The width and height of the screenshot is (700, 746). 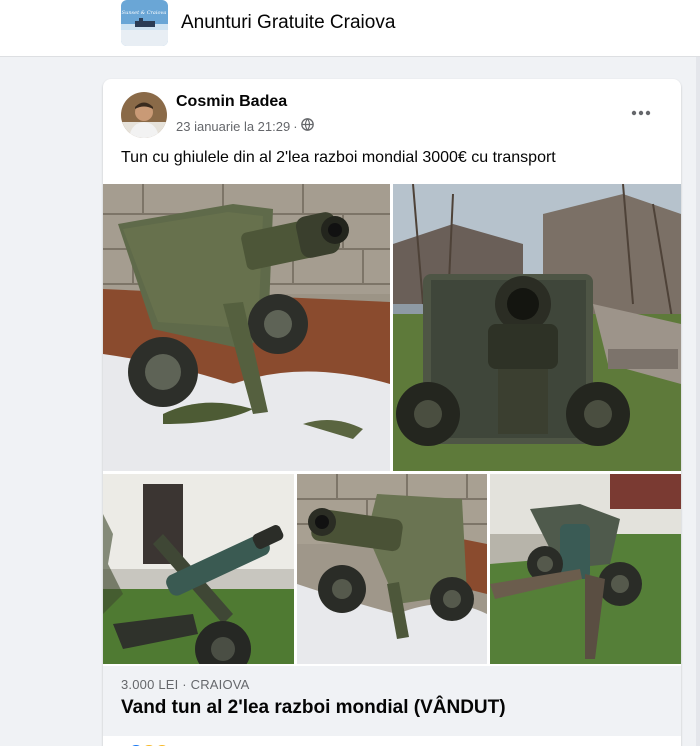 What do you see at coordinates (144, 23) in the screenshot?
I see `group-thumbnail: Sunset & Craiova` at bounding box center [144, 23].